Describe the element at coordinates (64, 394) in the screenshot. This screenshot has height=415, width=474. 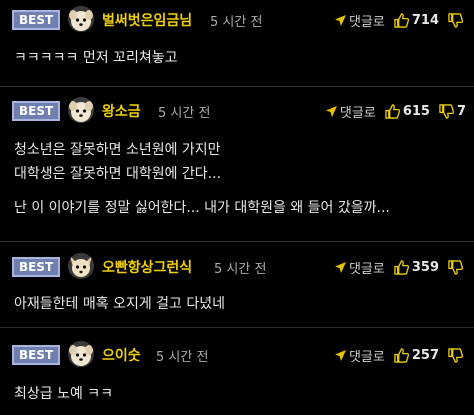
I see `comment-text-line: 최상급 노예 ㅋㅋ` at that location.